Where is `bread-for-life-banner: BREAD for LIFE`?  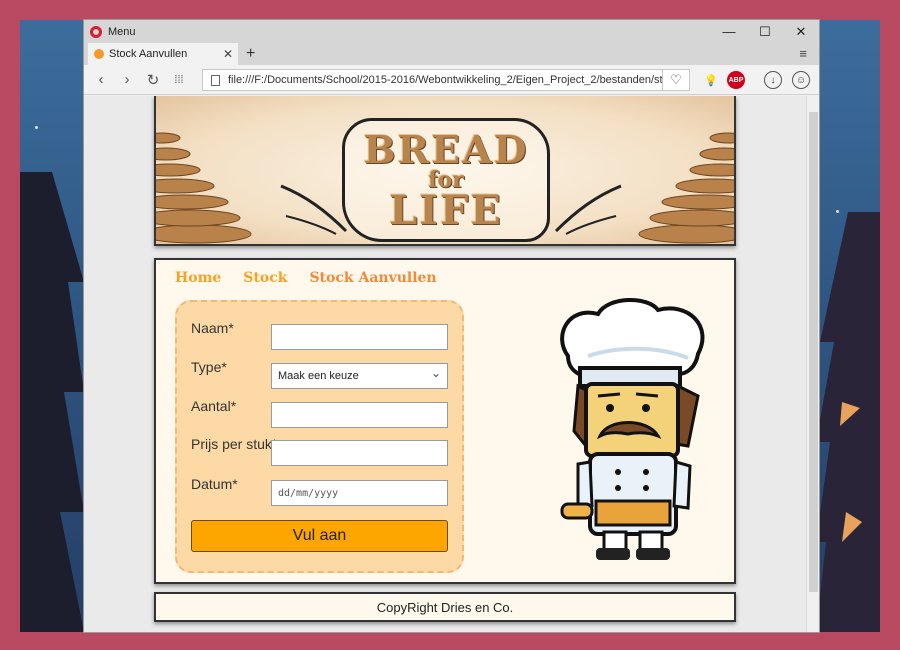 bread-for-life-banner: BREAD for LIFE is located at coordinates (445, 171).